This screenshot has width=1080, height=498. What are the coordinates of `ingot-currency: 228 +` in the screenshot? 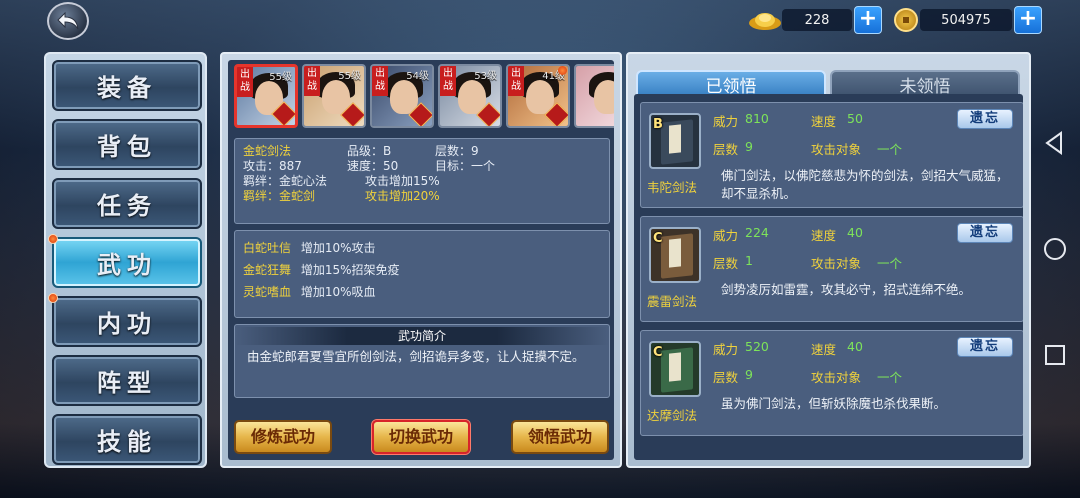 It's located at (815, 20).